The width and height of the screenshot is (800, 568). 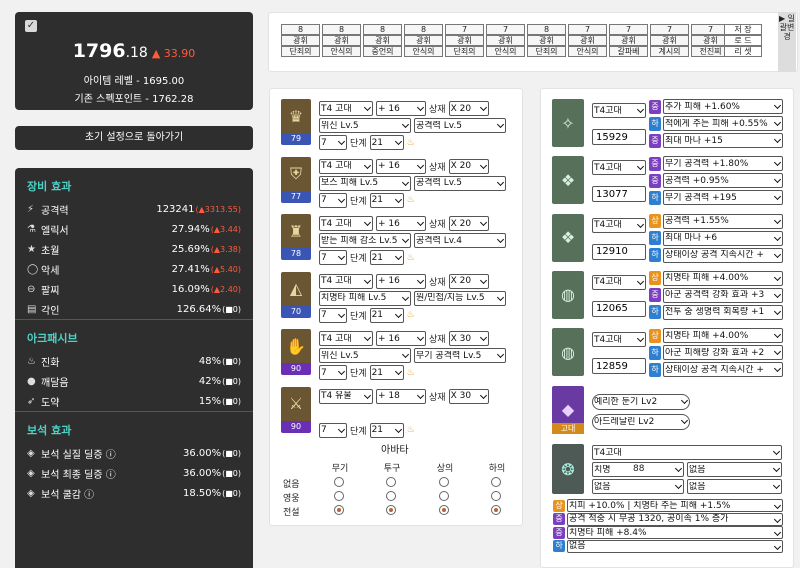 I want to click on accessory-effect-select: 전투 중 생명력 회복량 +1, so click(x=723, y=312).